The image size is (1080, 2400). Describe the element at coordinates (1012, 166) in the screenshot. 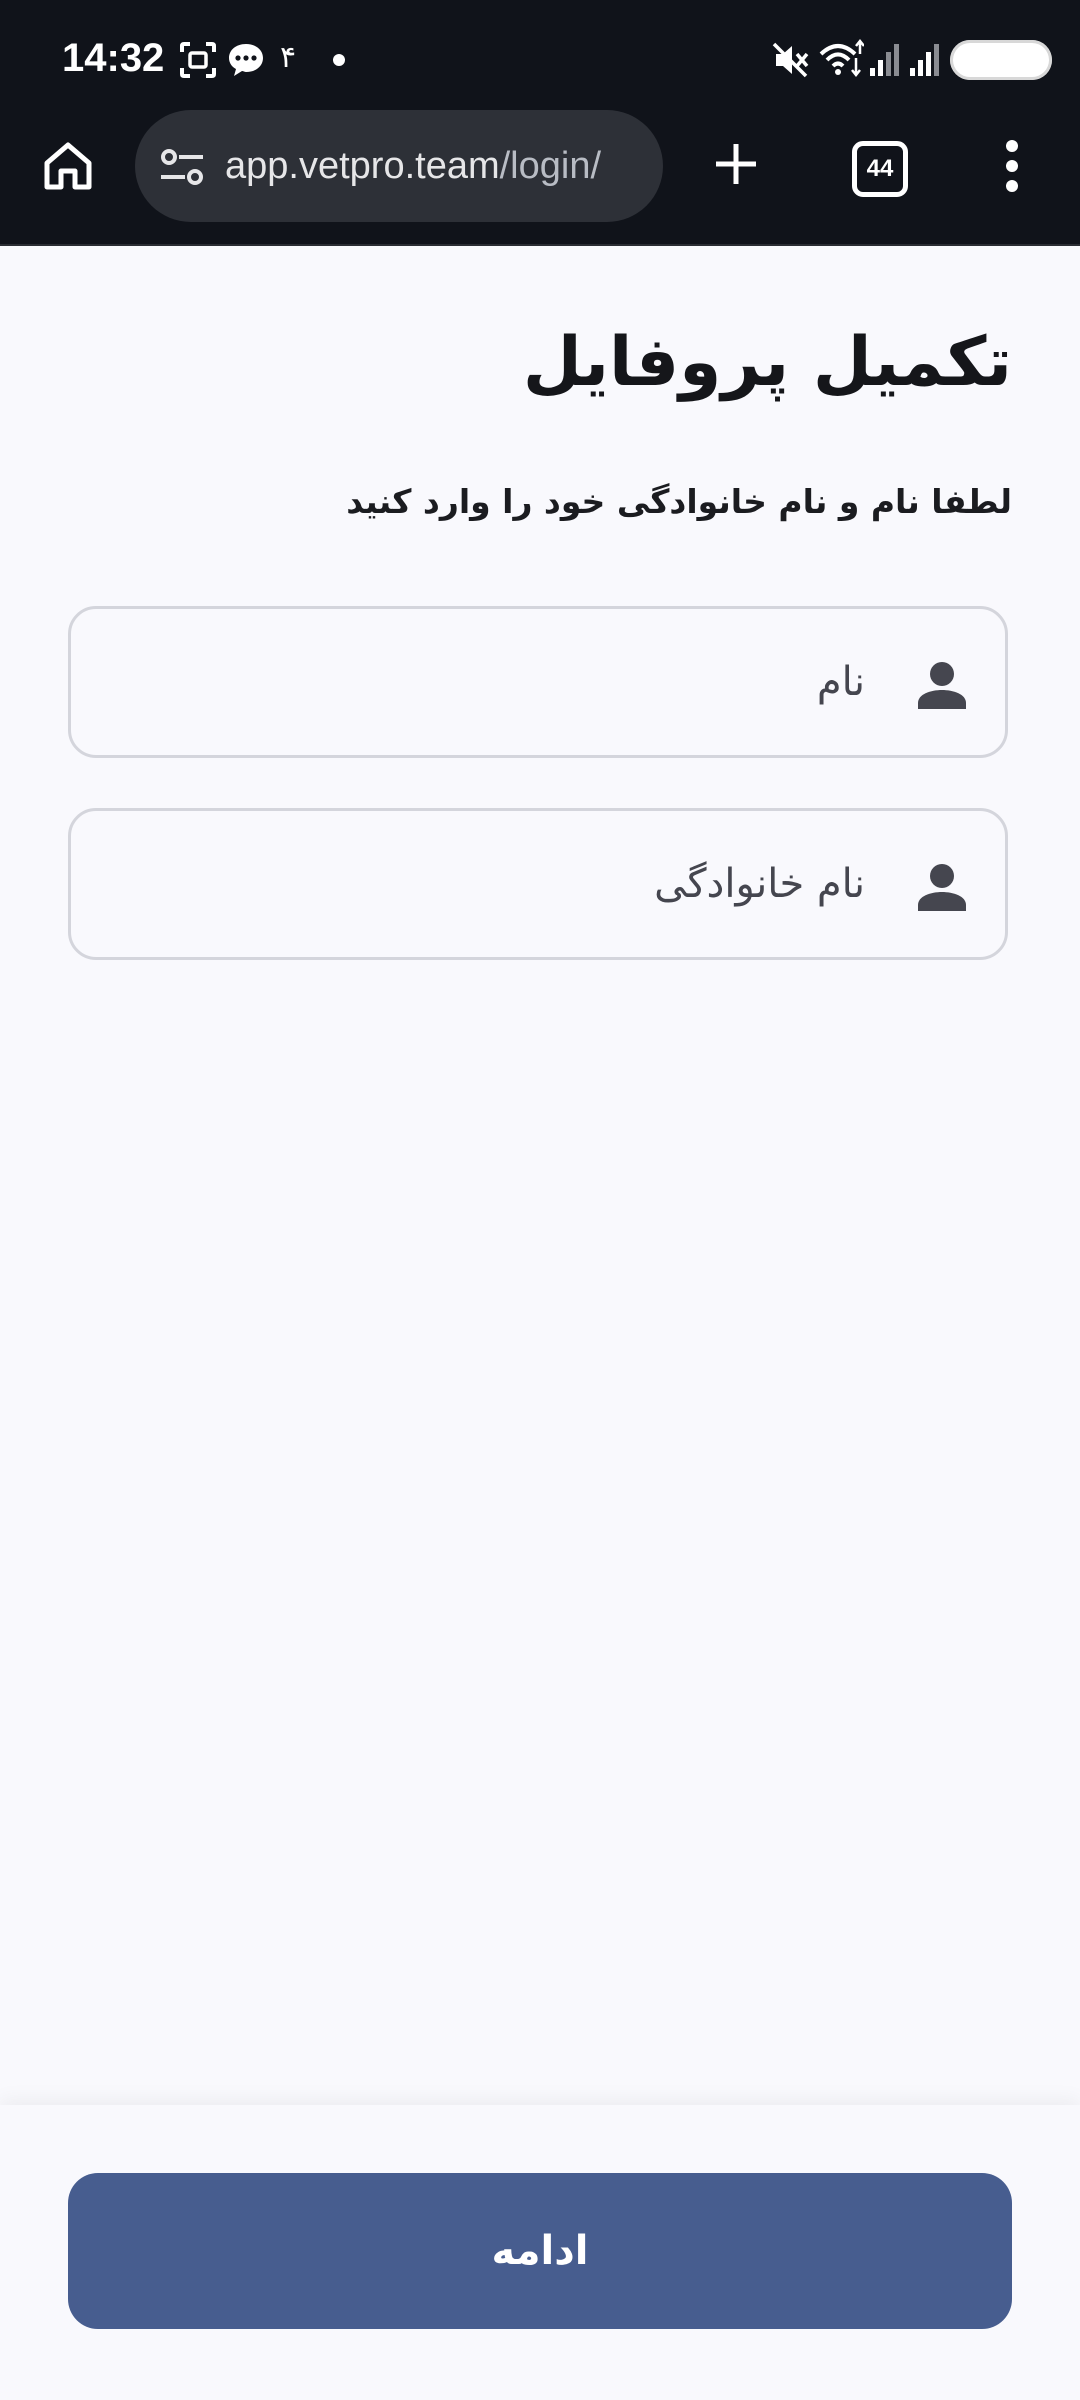

I see `more-vert-icon` at that location.